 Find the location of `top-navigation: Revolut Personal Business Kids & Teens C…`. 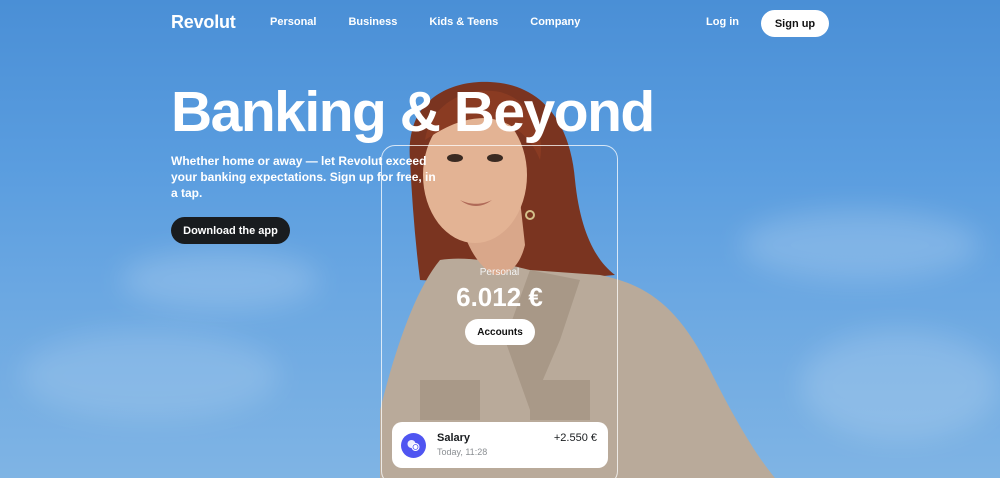

top-navigation: Revolut Personal Business Kids & Teens C… is located at coordinates (500, 23).